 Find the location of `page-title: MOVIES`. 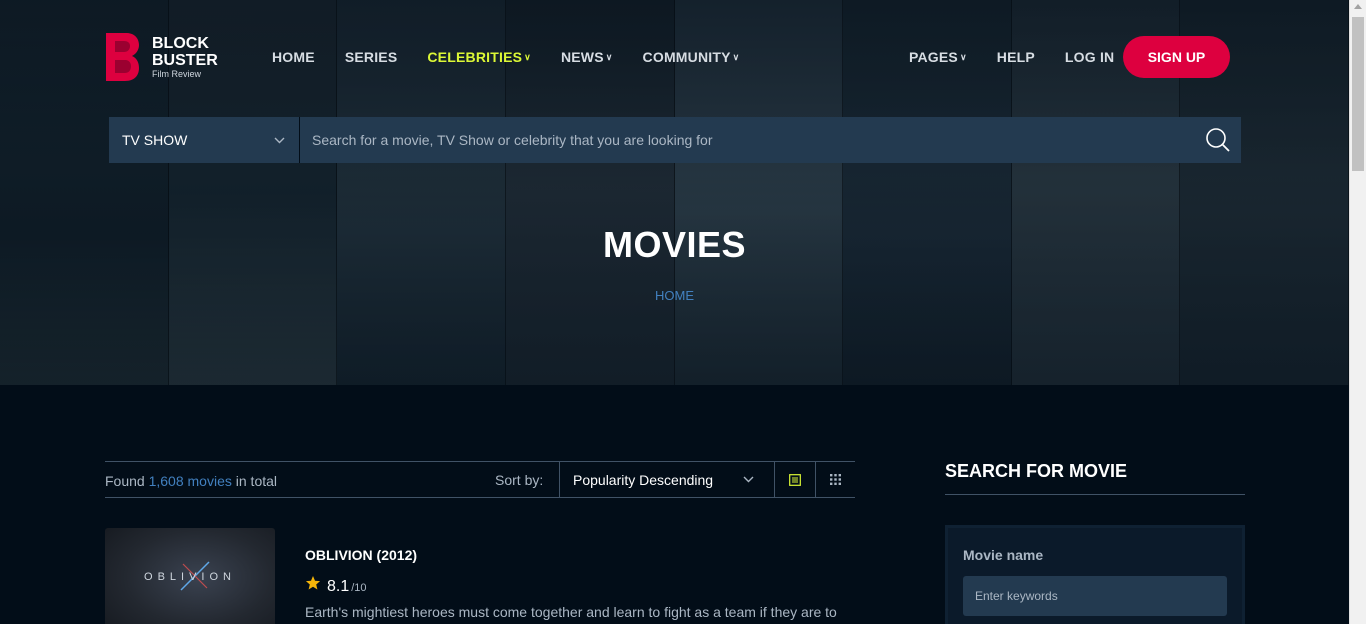

page-title: MOVIES is located at coordinates (674, 244).